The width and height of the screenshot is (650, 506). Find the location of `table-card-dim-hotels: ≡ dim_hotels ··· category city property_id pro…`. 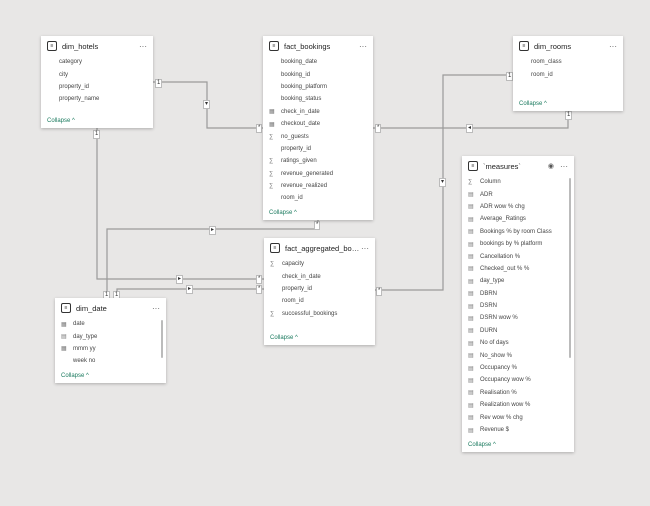

table-card-dim-hotels: ≡ dim_hotels ··· category city property_id pro… is located at coordinates (97, 82).